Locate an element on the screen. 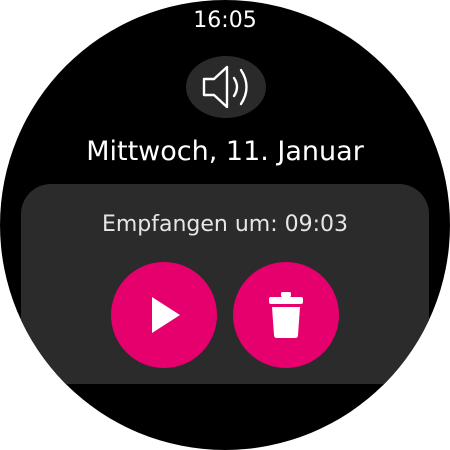 This screenshot has height=450, width=450. trash-icon is located at coordinates (286, 315).